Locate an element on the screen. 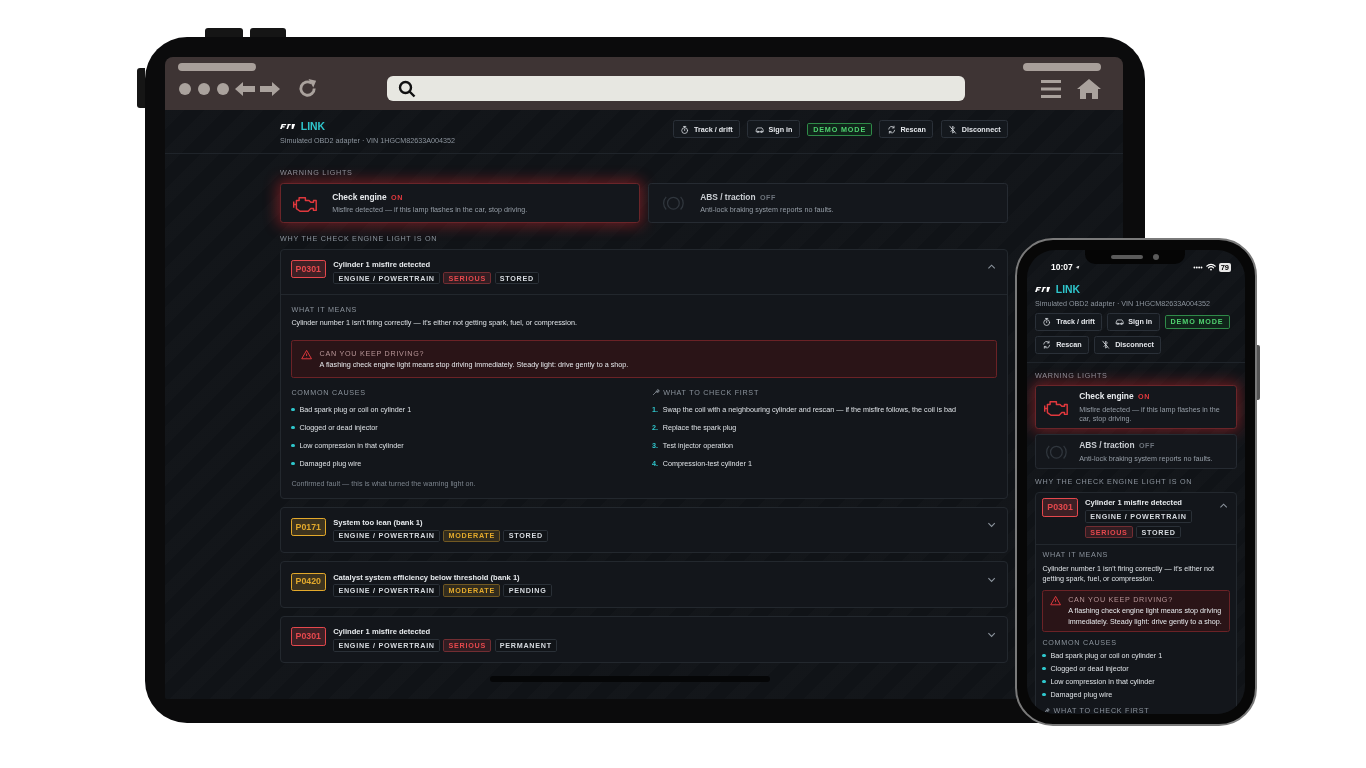  home-icon is located at coordinates (1089, 88).